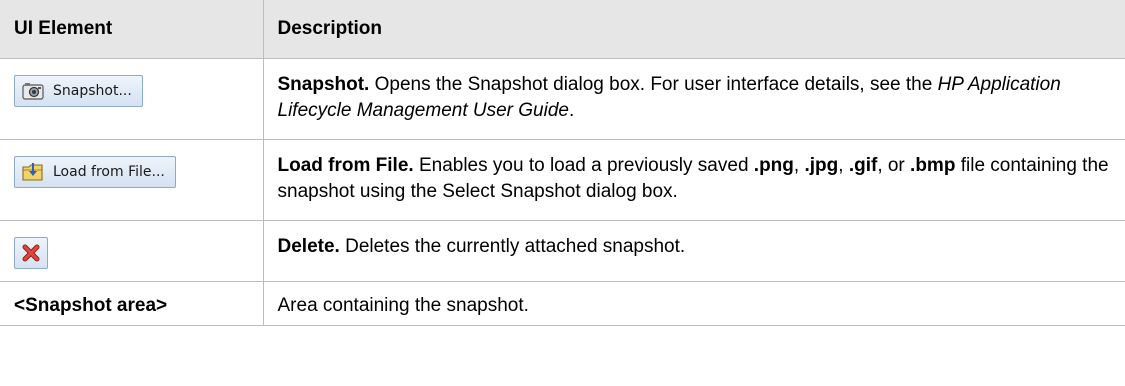 This screenshot has height=386, width=1125. I want to click on delete-button, so click(31, 253).